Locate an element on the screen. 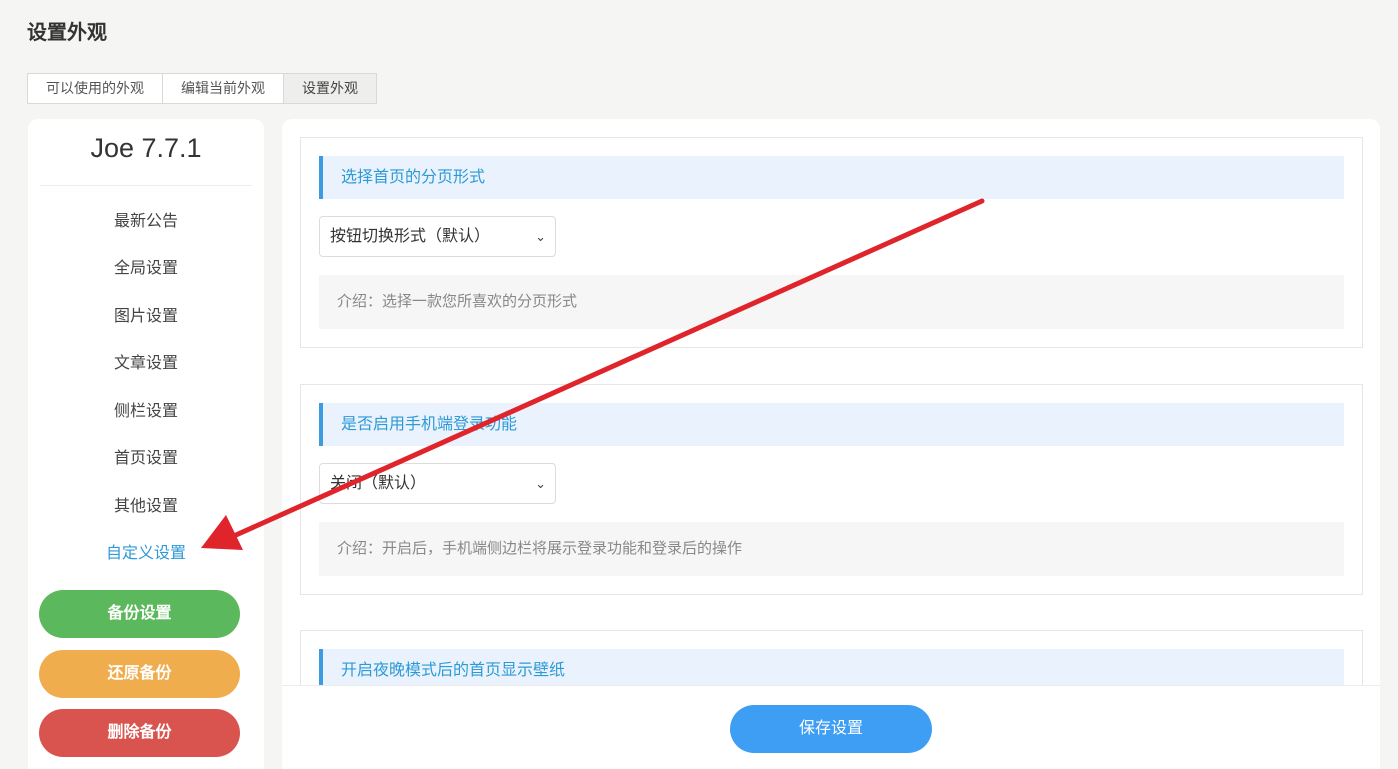 Image resolution: width=1398 pixels, height=769 pixels. restore-backup-button: 还原备份 is located at coordinates (139, 674).